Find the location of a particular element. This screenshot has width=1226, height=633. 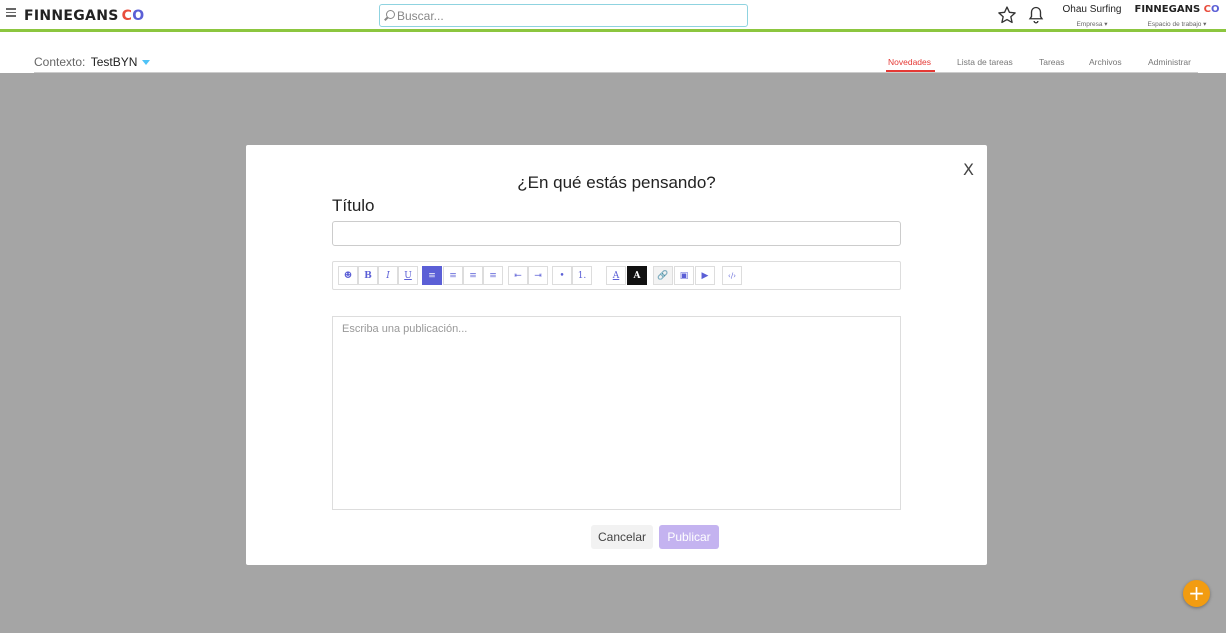

outdent-icon: ⇤ is located at coordinates (518, 275).